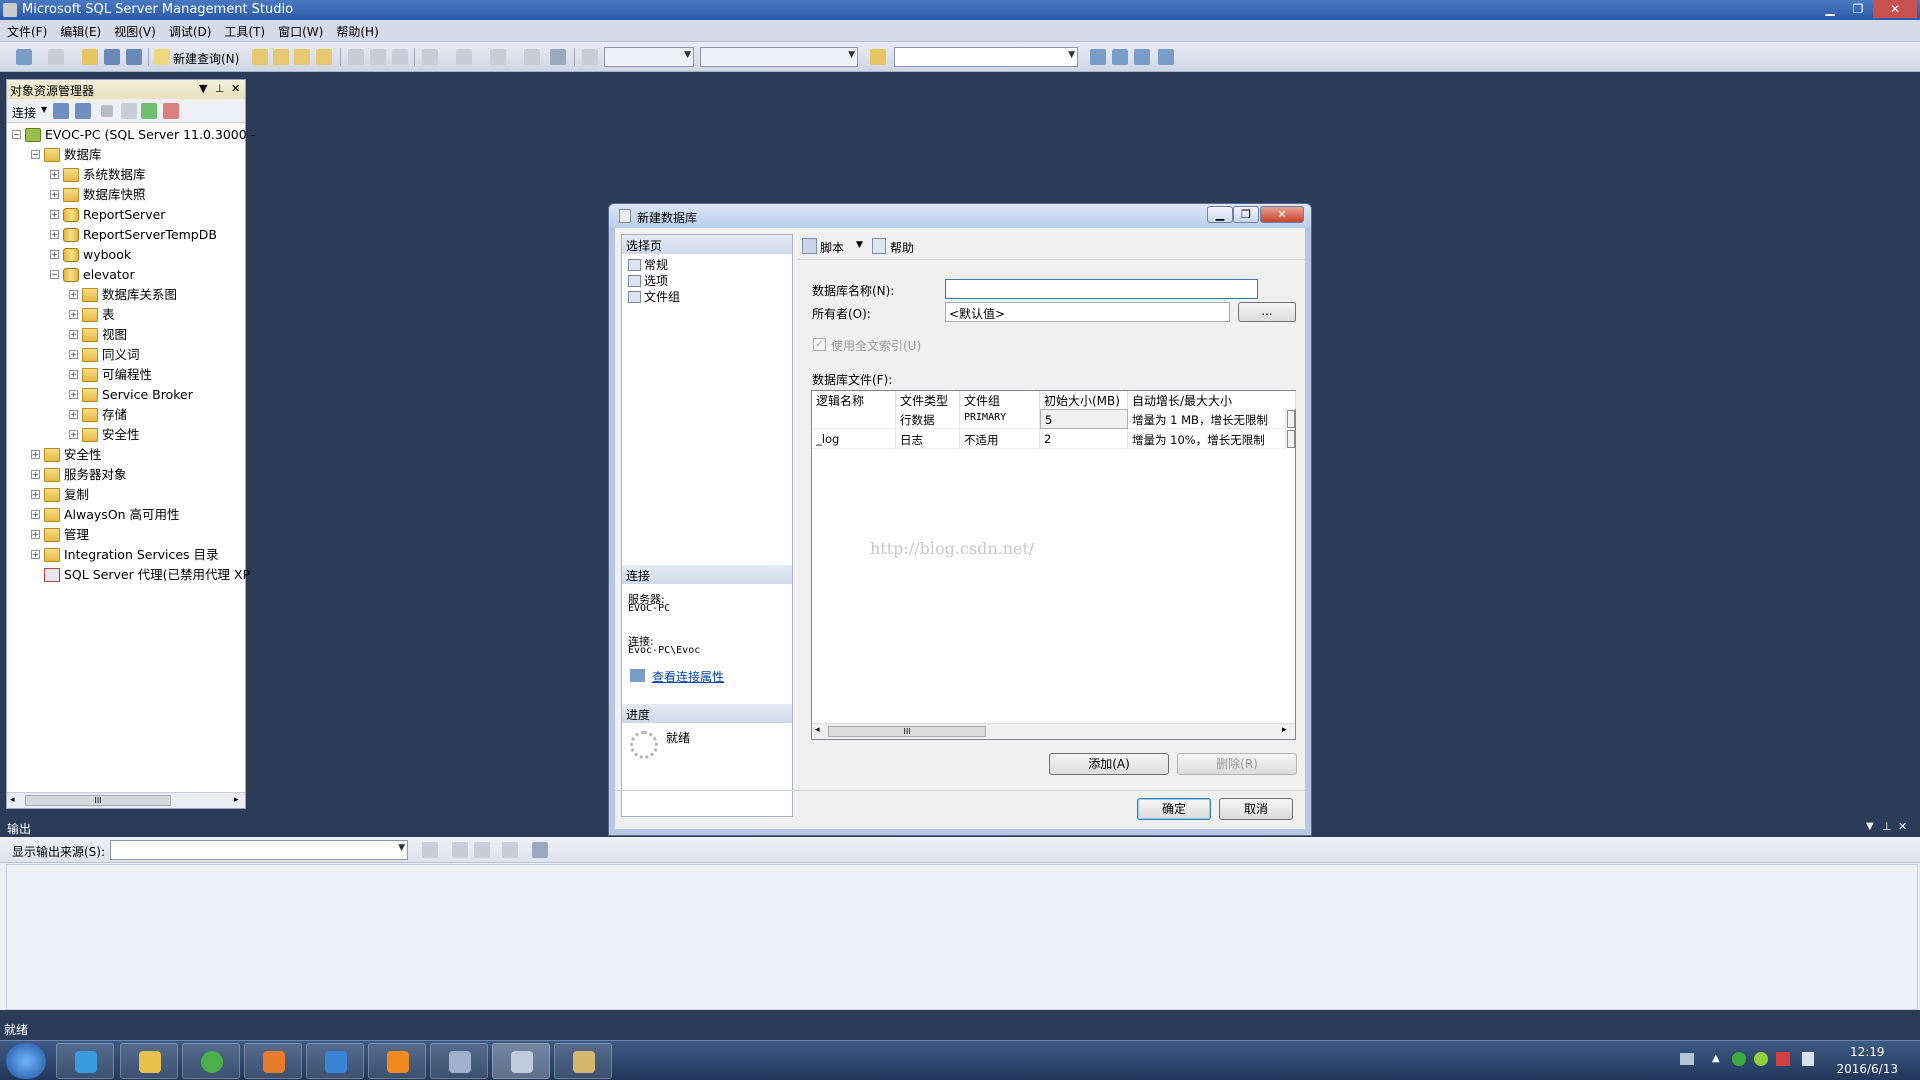 This screenshot has height=1080, width=1920. Describe the element at coordinates (1902, 826) in the screenshot. I see `output-close-icon: ✕` at that location.